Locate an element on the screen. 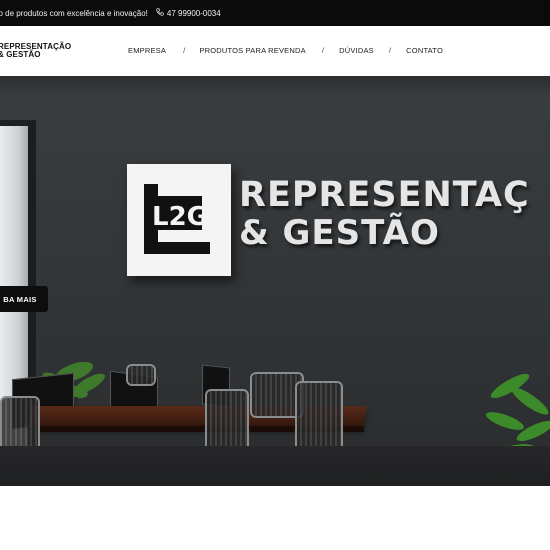  l2g-logo-icon: L2G is located at coordinates (177, 219).